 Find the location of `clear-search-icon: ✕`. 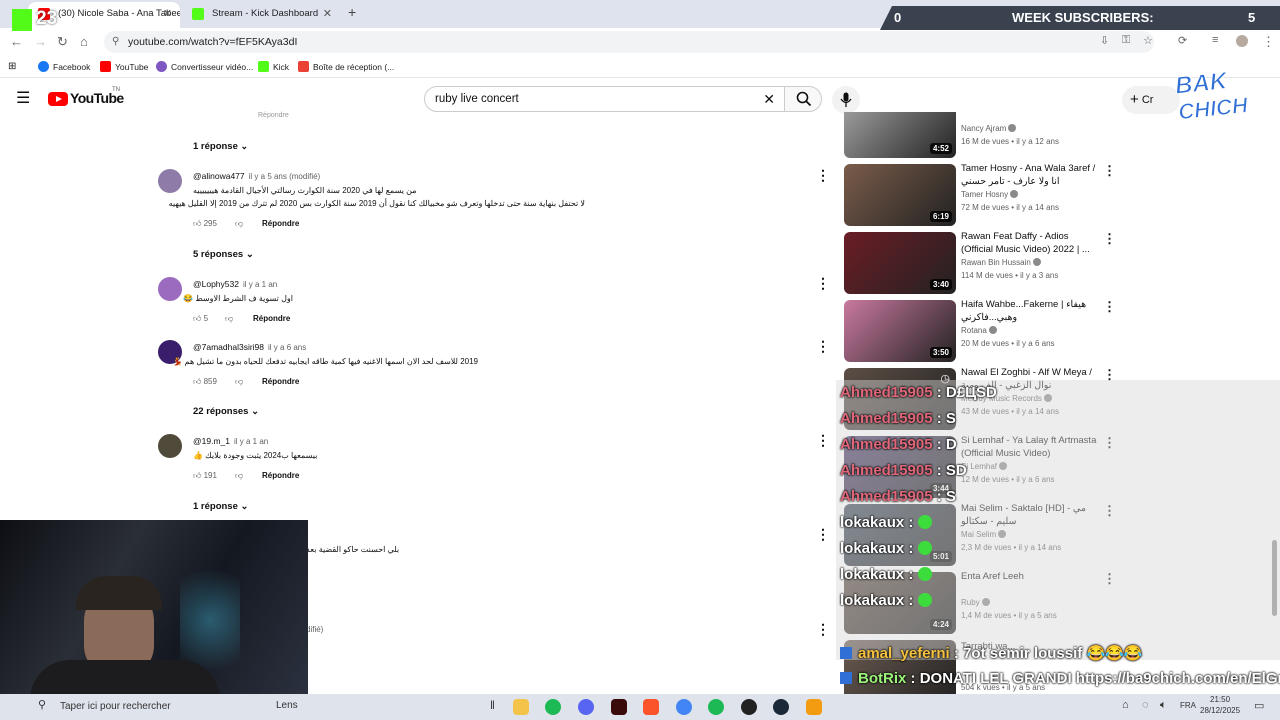

clear-search-icon: ✕ is located at coordinates (769, 99).